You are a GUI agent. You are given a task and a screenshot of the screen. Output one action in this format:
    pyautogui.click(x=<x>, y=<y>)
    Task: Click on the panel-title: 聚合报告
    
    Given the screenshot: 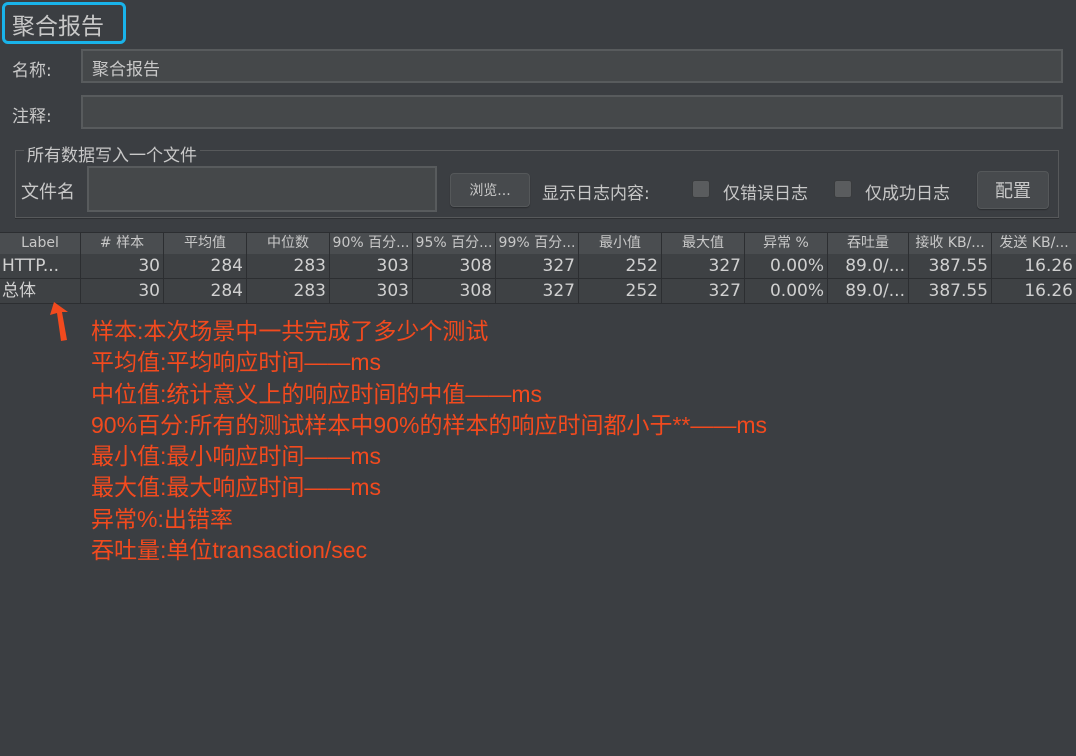 What is the action you would take?
    pyautogui.click(x=58, y=27)
    